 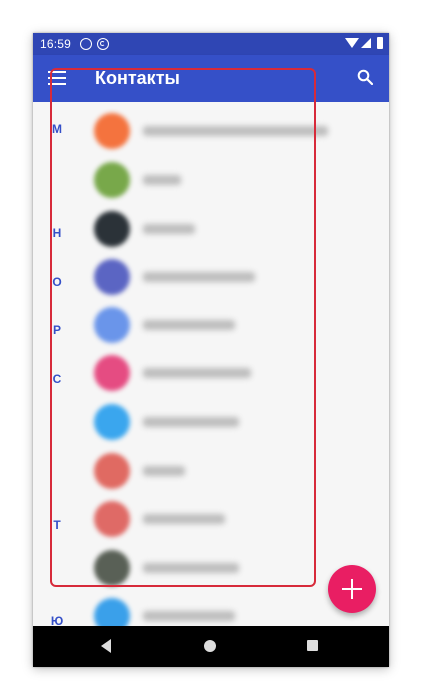 What do you see at coordinates (365, 77) in the screenshot?
I see `search-icon` at bounding box center [365, 77].